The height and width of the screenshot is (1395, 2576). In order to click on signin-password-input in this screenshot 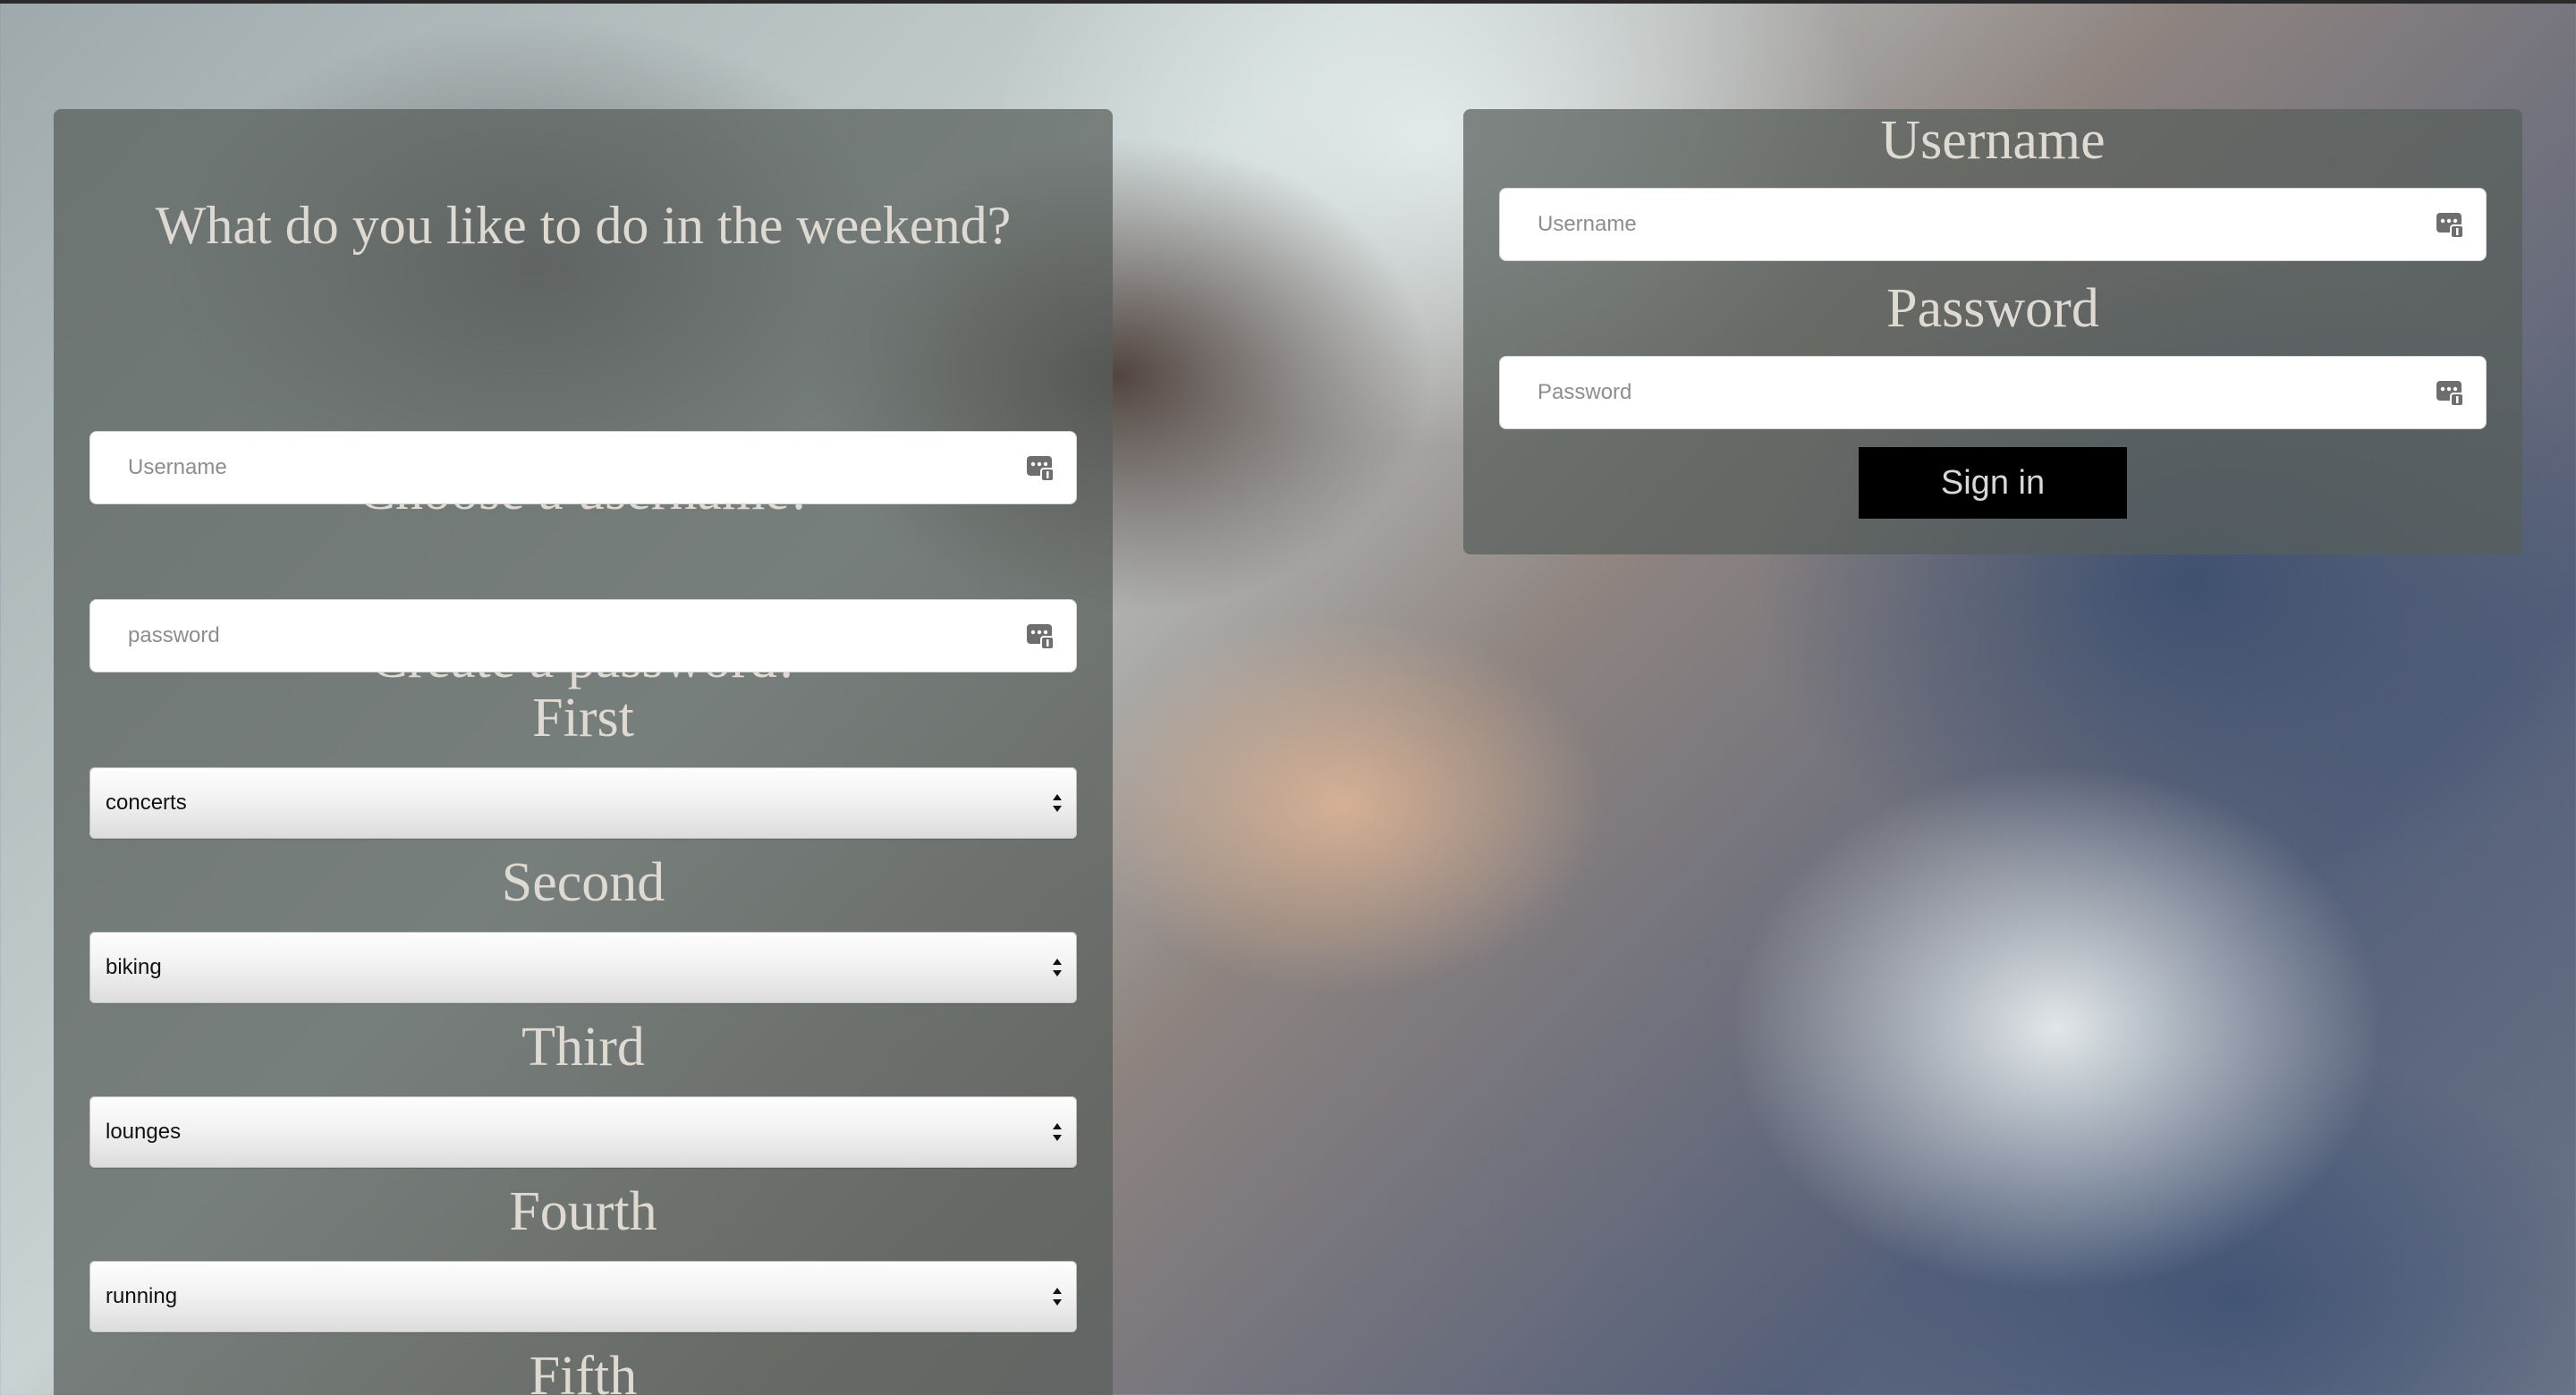, I will do `click(1993, 392)`.